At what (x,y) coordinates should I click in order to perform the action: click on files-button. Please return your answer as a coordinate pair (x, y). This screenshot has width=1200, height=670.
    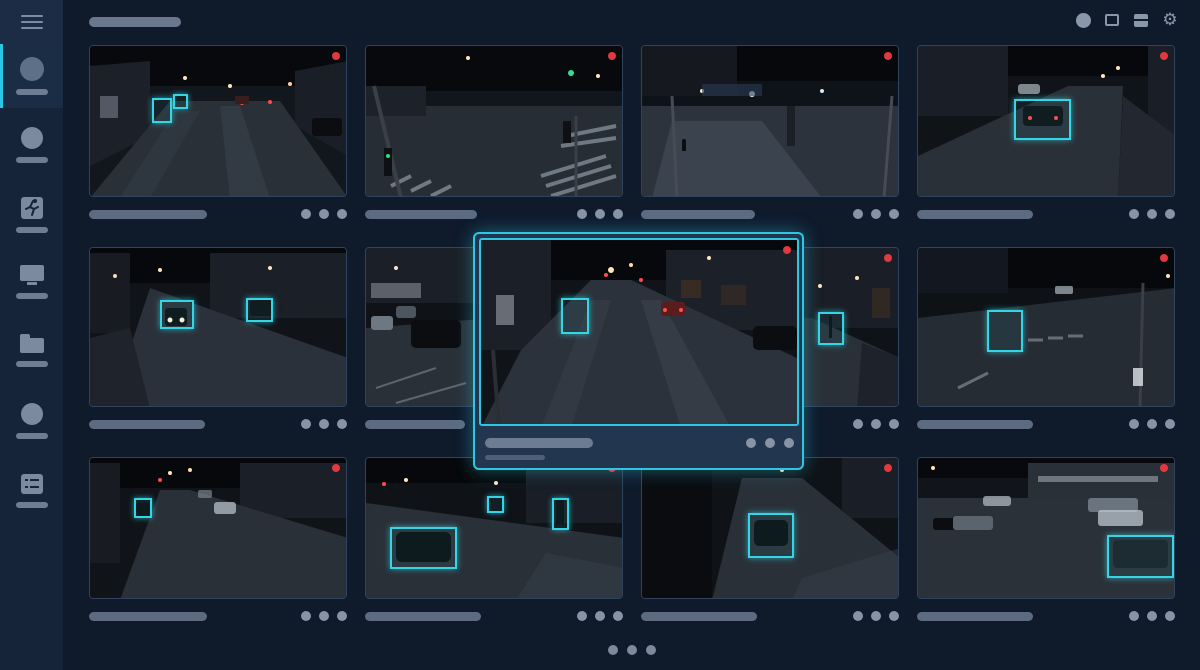
    Looking at the image, I should click on (1112, 20).